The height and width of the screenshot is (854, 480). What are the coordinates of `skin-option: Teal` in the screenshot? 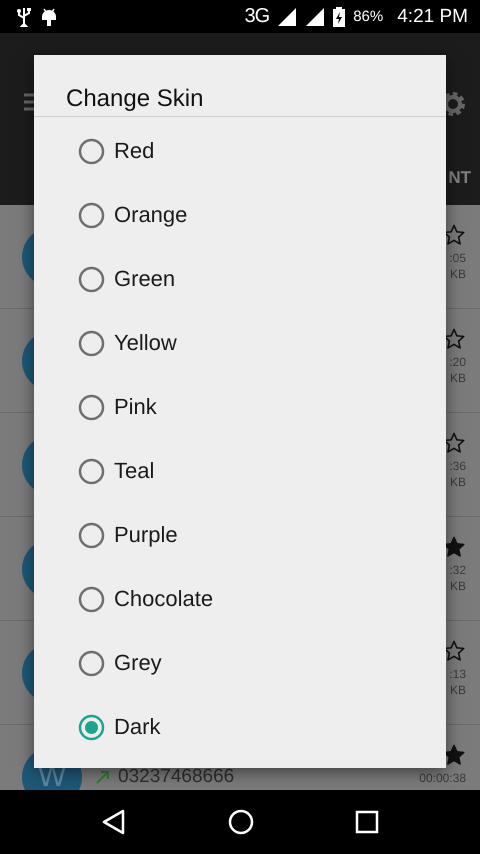 It's located at (123, 471).